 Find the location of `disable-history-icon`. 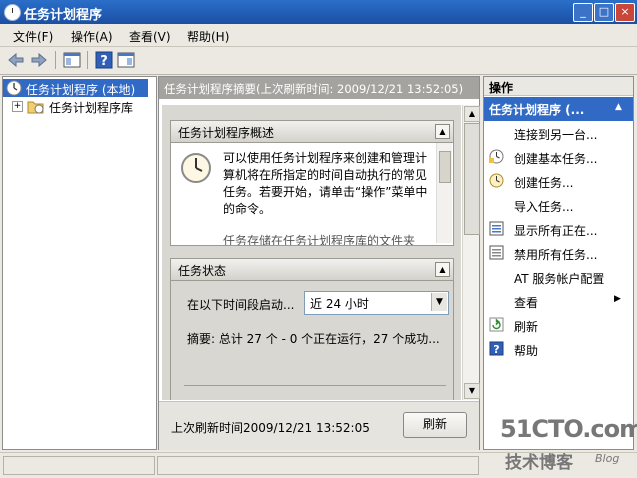

disable-history-icon is located at coordinates (496, 252).